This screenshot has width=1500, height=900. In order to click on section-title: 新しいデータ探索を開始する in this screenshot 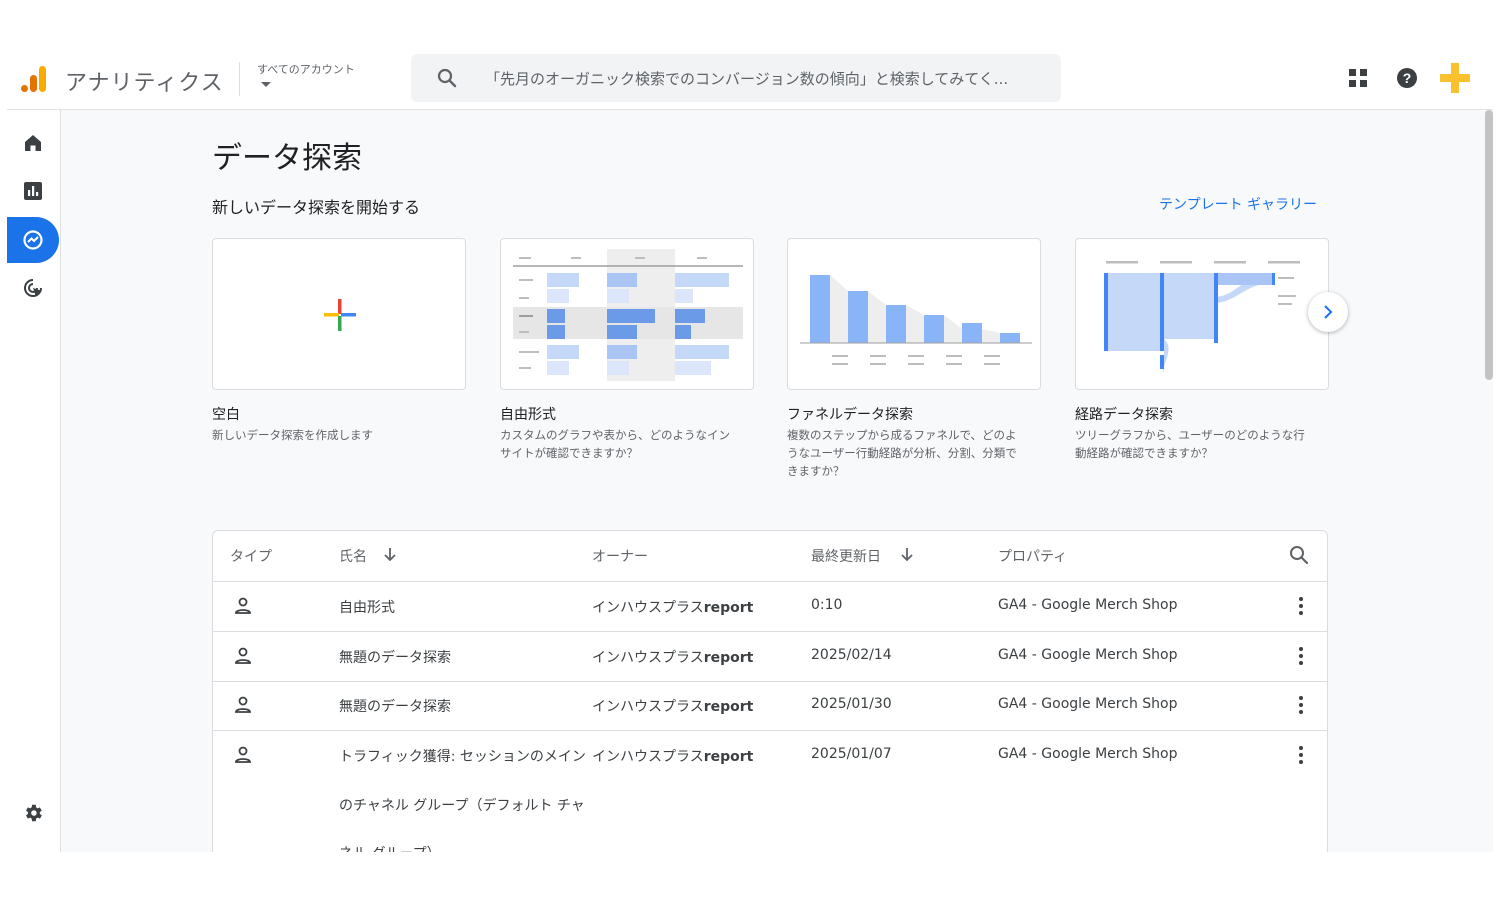, I will do `click(316, 207)`.